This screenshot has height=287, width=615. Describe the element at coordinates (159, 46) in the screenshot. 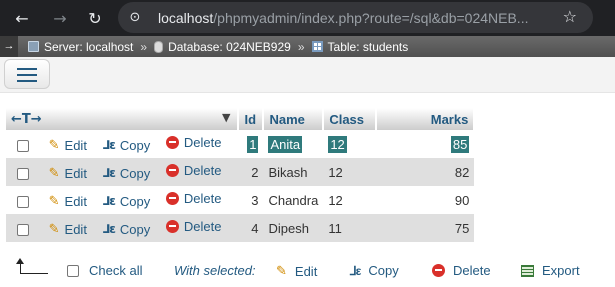

I see `database-icon` at that location.